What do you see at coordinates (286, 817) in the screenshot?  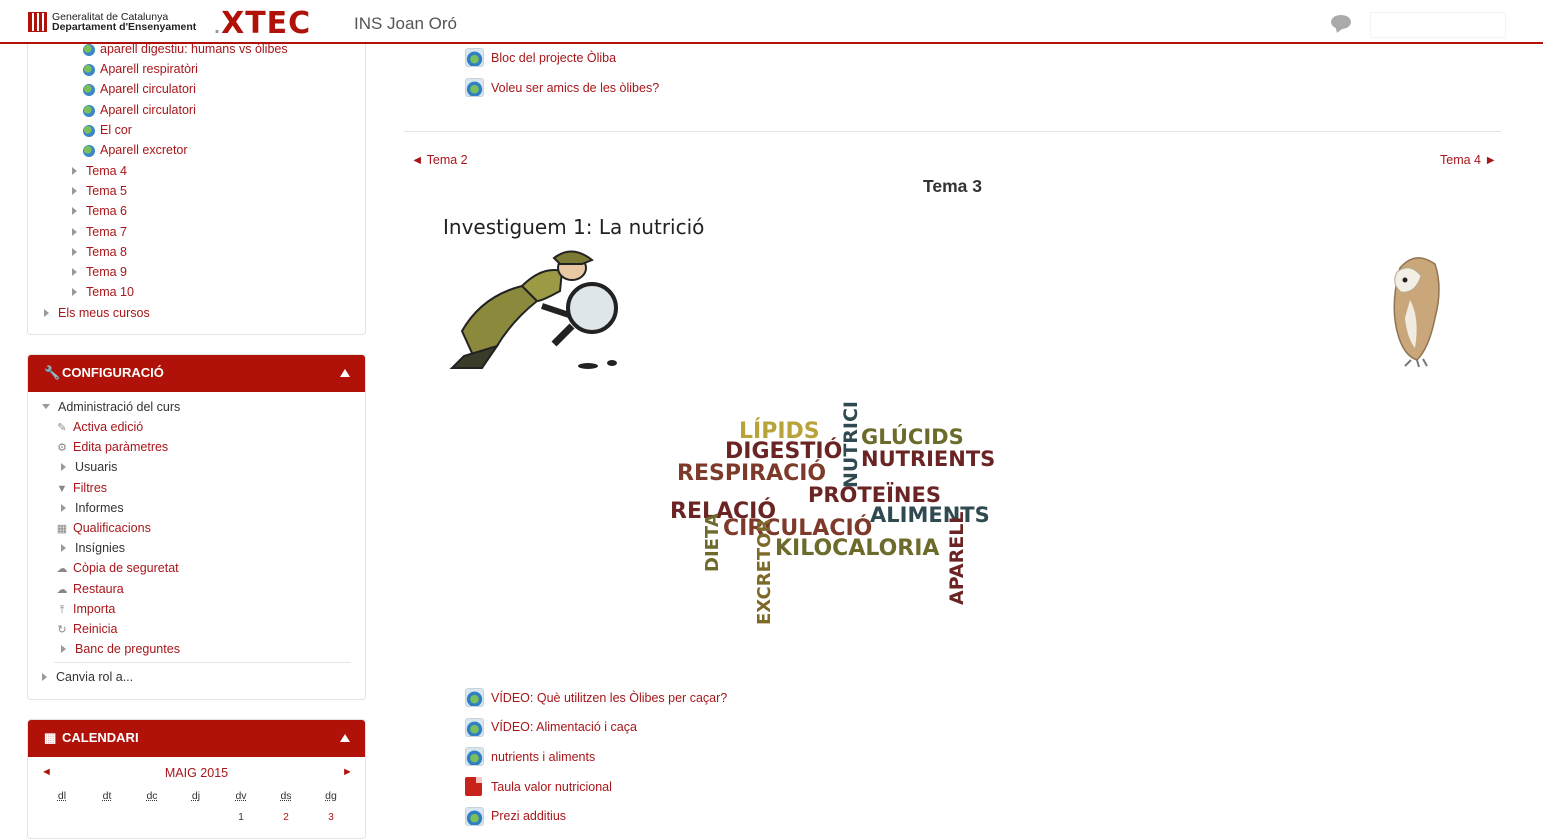 I see `calendar-day: 2` at bounding box center [286, 817].